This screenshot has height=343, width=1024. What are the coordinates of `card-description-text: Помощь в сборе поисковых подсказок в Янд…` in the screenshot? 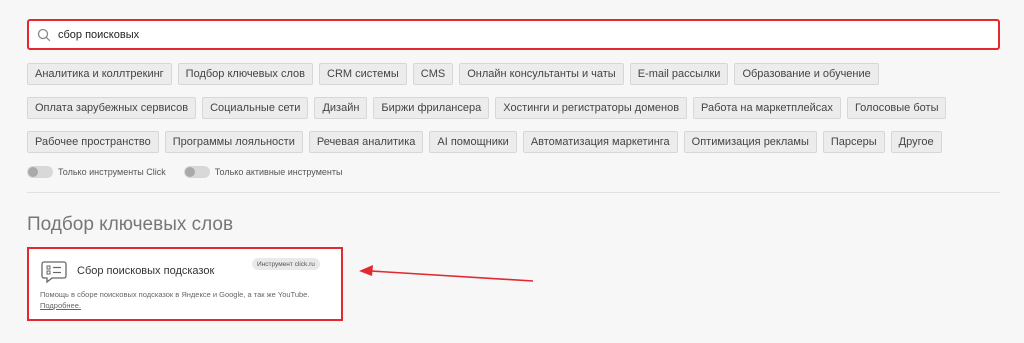 It's located at (175, 294).